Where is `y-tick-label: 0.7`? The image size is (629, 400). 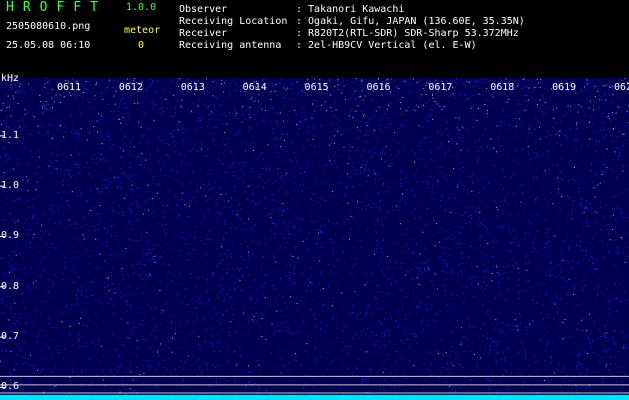 y-tick-label: 0.7 is located at coordinates (10, 337).